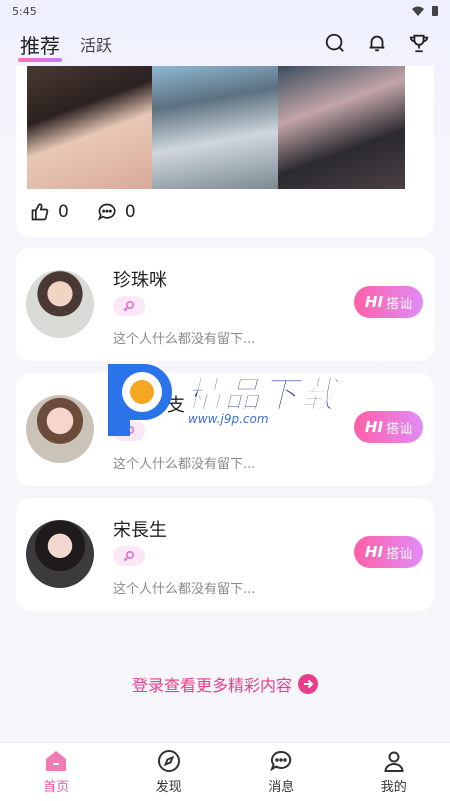  What do you see at coordinates (281, 761) in the screenshot?
I see `message-icon` at bounding box center [281, 761].